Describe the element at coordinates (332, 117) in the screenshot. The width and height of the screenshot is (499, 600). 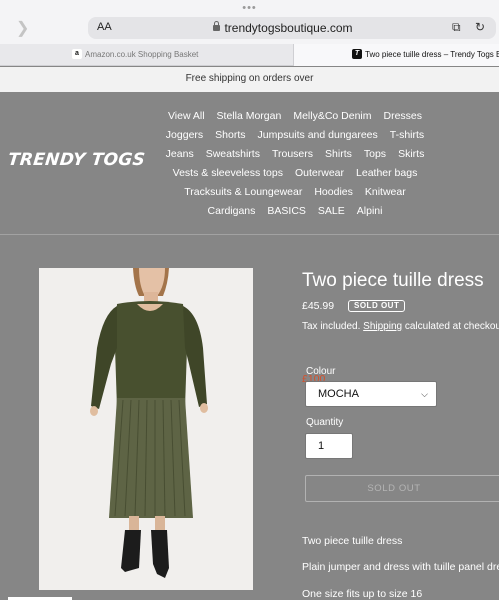
I see `nav-link-melly-co-denim: Melly&Co Denim` at that location.